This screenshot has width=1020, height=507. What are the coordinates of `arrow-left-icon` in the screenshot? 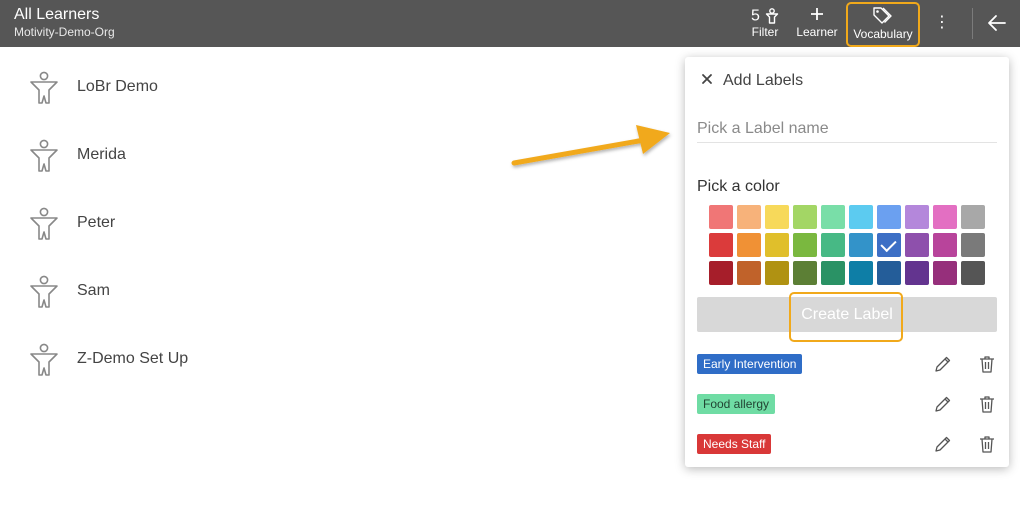 It's located at (997, 23).